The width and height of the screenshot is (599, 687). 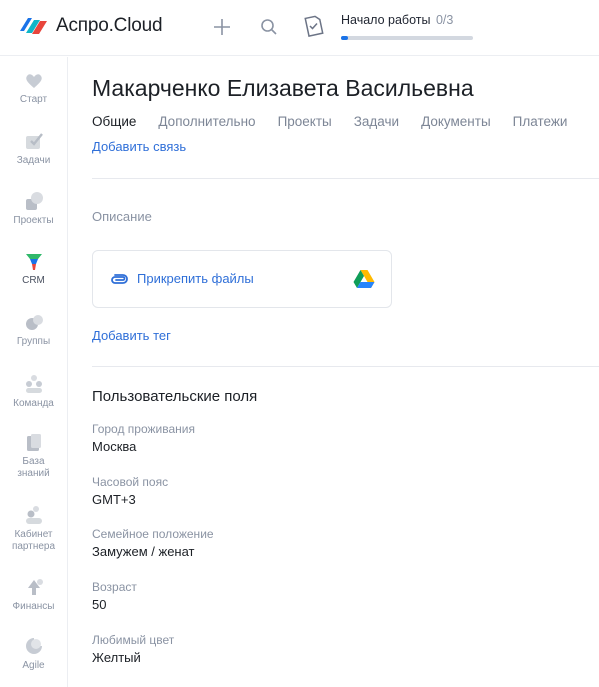 I want to click on custom-field-label: Возраст, so click(x=114, y=587).